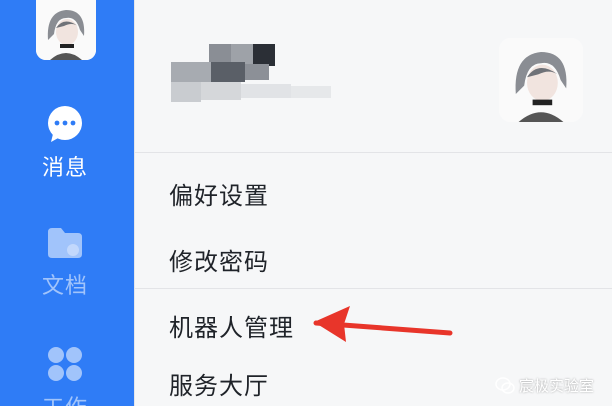  Describe the element at coordinates (231, 325) in the screenshot. I see `menu-item-robot-management: 机器人管理` at that location.